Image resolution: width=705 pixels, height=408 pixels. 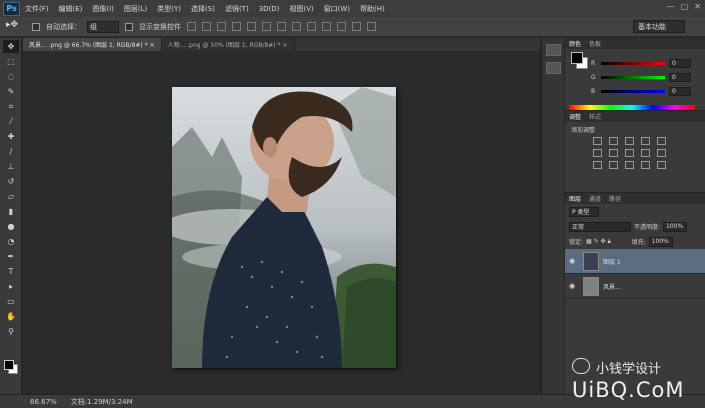 What do you see at coordinates (11, 211) in the screenshot?
I see `gradient-tool-icon: ▮` at bounding box center [11, 211].